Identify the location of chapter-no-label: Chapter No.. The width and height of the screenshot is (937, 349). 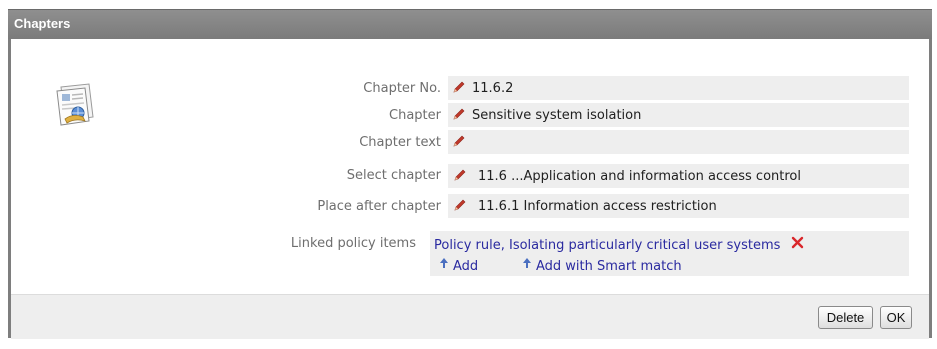
(402, 88).